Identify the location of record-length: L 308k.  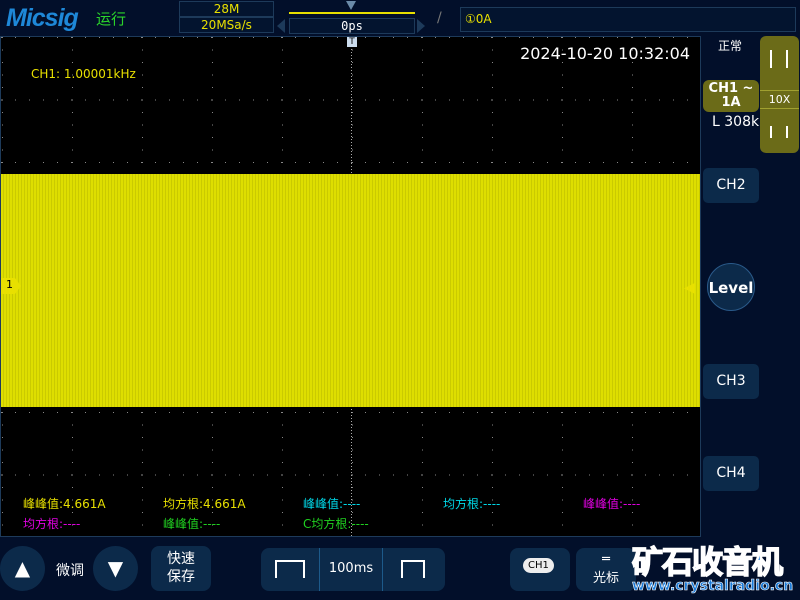
(736, 122).